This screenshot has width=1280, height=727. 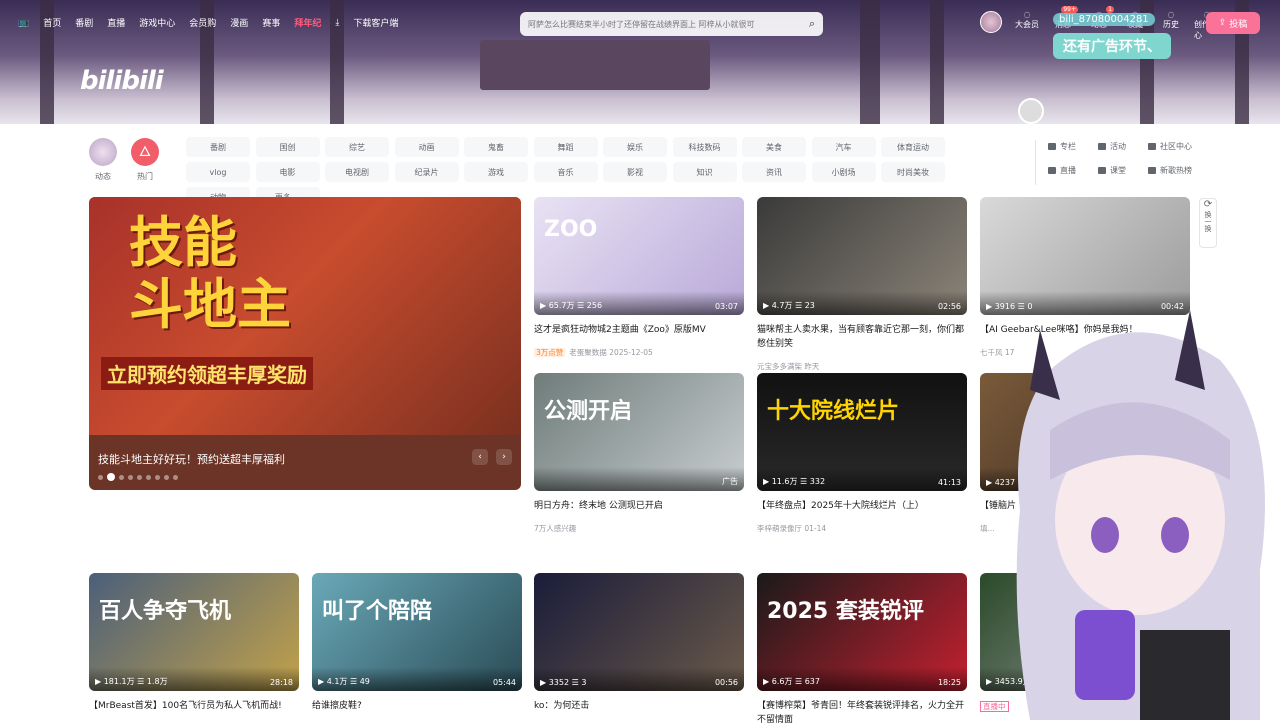 What do you see at coordinates (862, 337) in the screenshot?
I see `video-title: 猫咪帮主人卖水果，当有顾客靠近它那一刻，你们都憋住别笑` at bounding box center [862, 337].